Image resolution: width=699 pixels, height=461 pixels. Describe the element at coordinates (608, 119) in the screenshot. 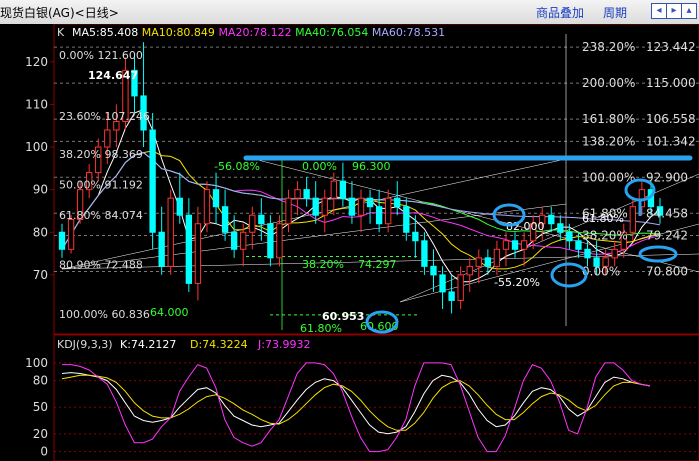

I see `fib-right-pct: 161.80%` at that location.